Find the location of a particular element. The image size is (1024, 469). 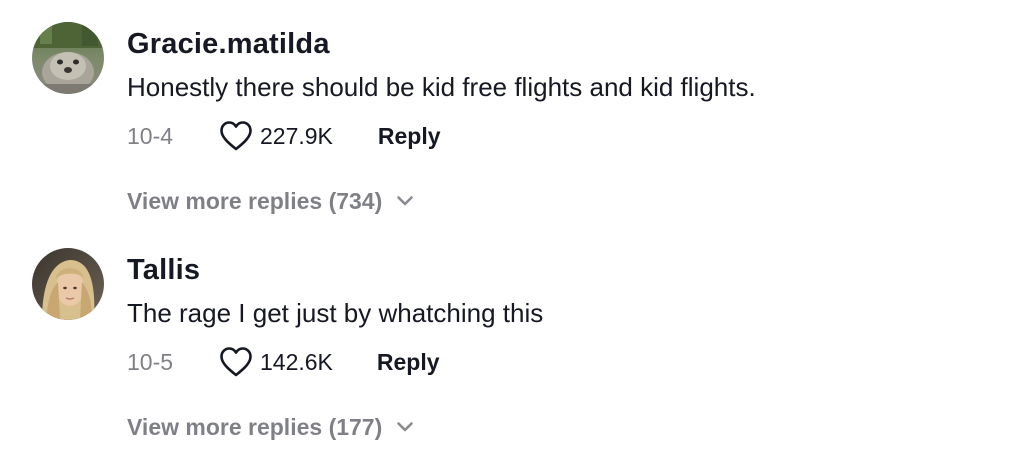

view-more-replies-button: View more replies (734) is located at coordinates (270, 201).